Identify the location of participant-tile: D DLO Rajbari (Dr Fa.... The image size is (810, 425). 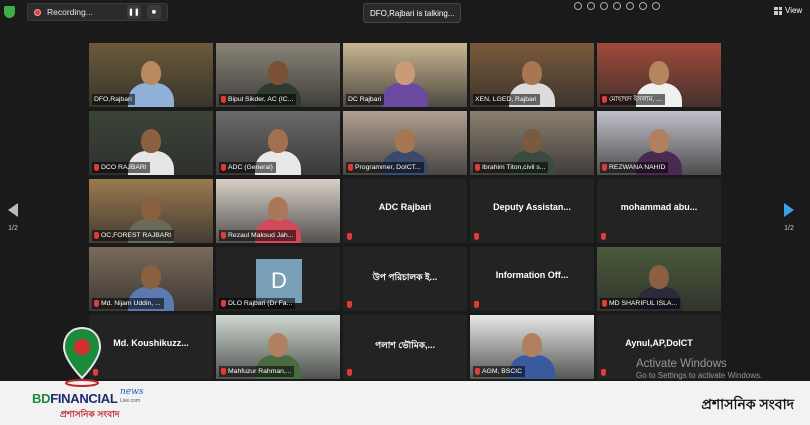
(278, 279).